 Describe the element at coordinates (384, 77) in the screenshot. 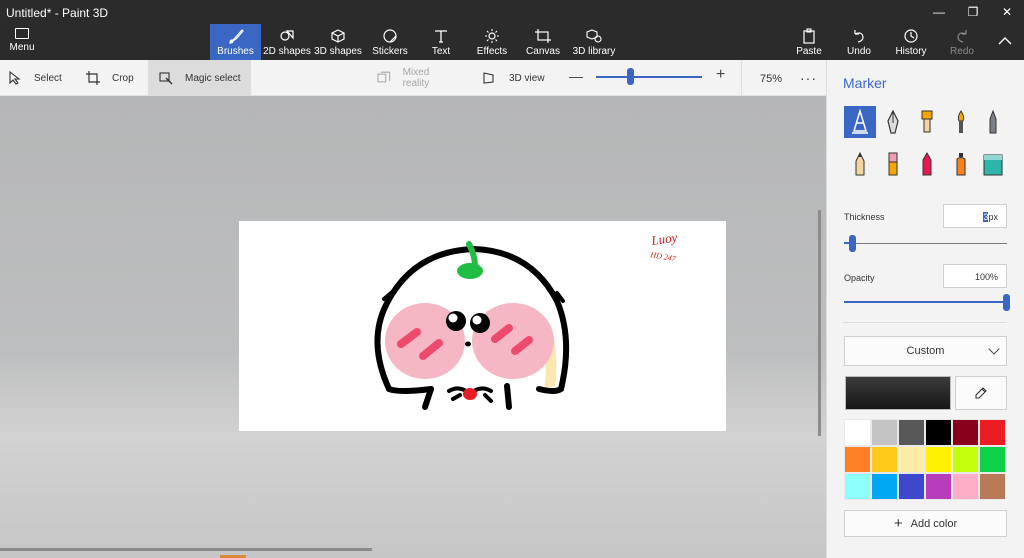

I see `mixed-reality-icon` at that location.